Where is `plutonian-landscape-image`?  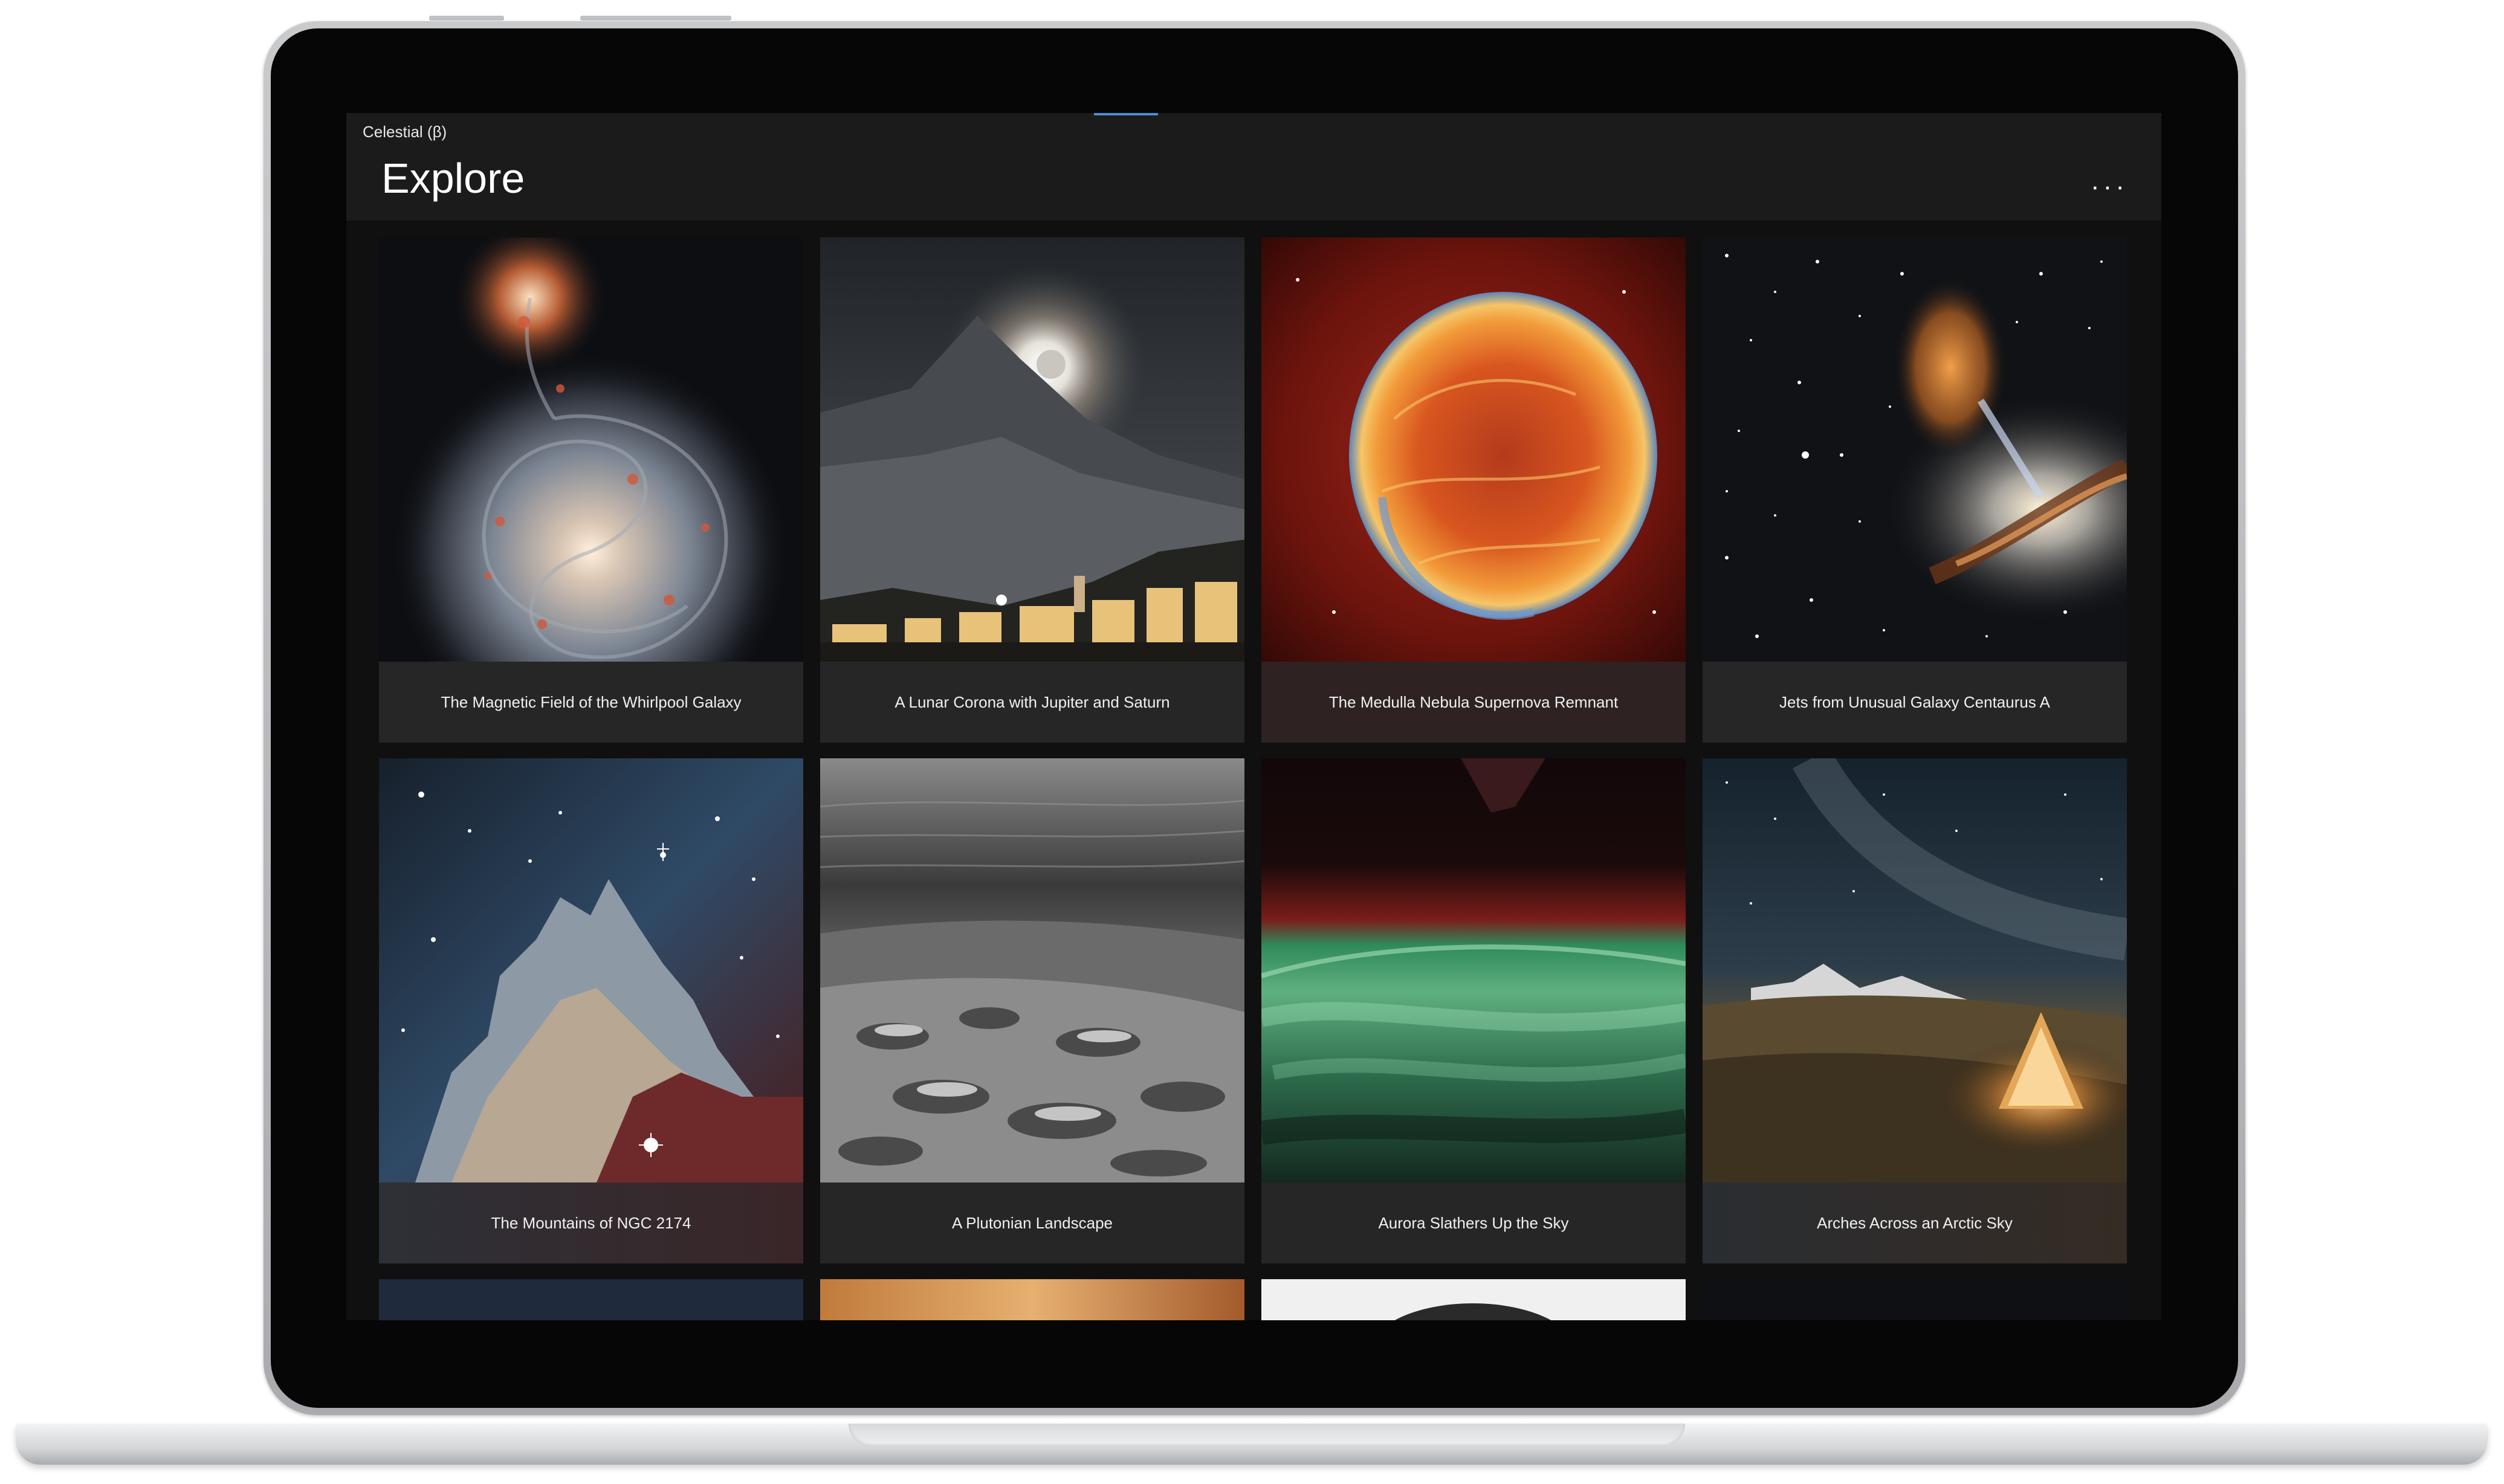
plutonian-landscape-image is located at coordinates (1032, 970).